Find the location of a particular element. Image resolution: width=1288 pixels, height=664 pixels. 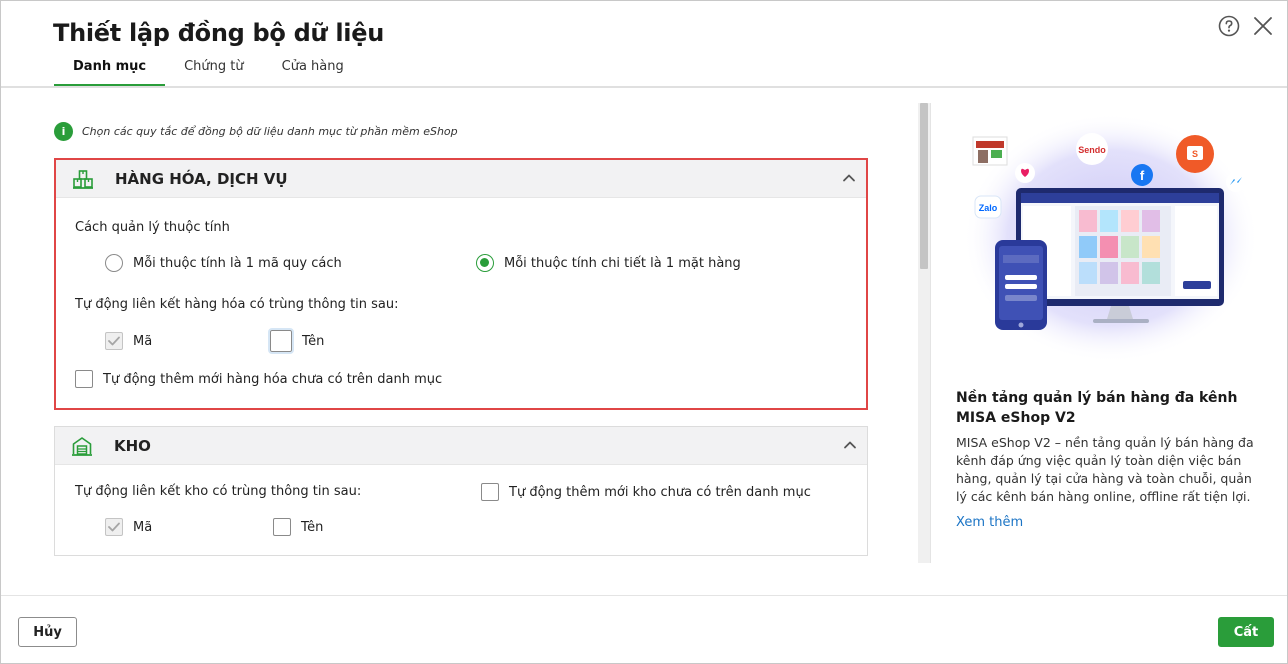

checkbox-warehouse-code: Mã is located at coordinates (128, 527).